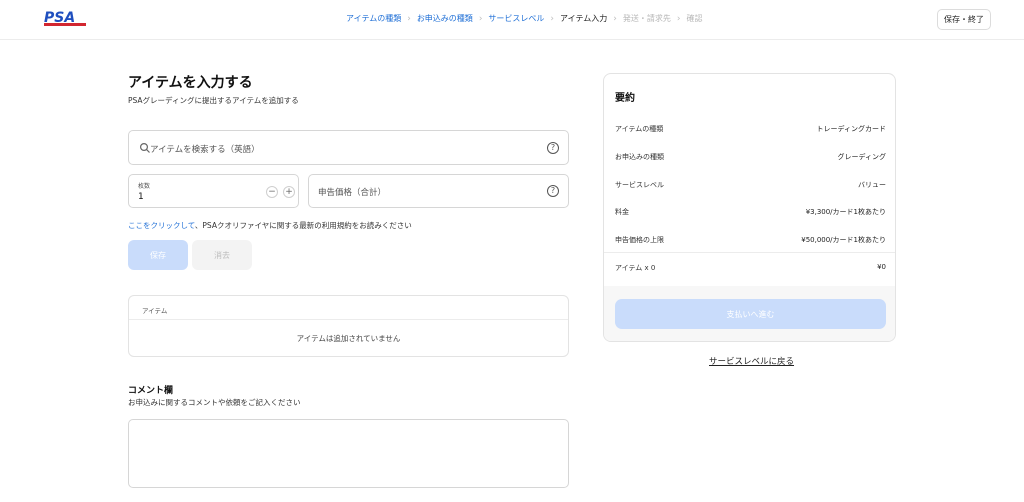  I want to click on logo-text: PSA, so click(59, 18).